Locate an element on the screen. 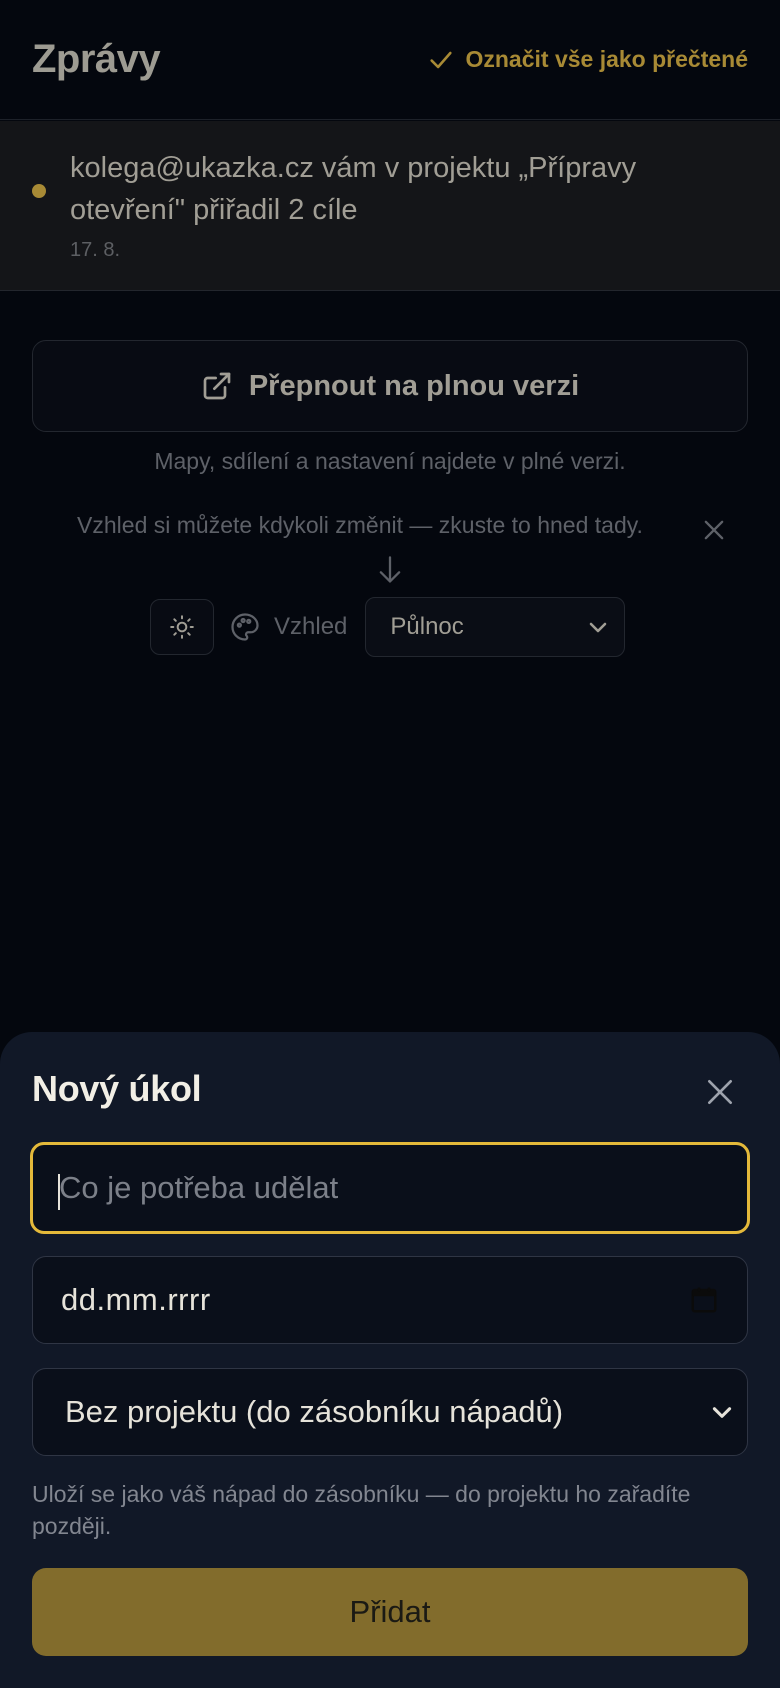  theme-toggle-button is located at coordinates (182, 627).